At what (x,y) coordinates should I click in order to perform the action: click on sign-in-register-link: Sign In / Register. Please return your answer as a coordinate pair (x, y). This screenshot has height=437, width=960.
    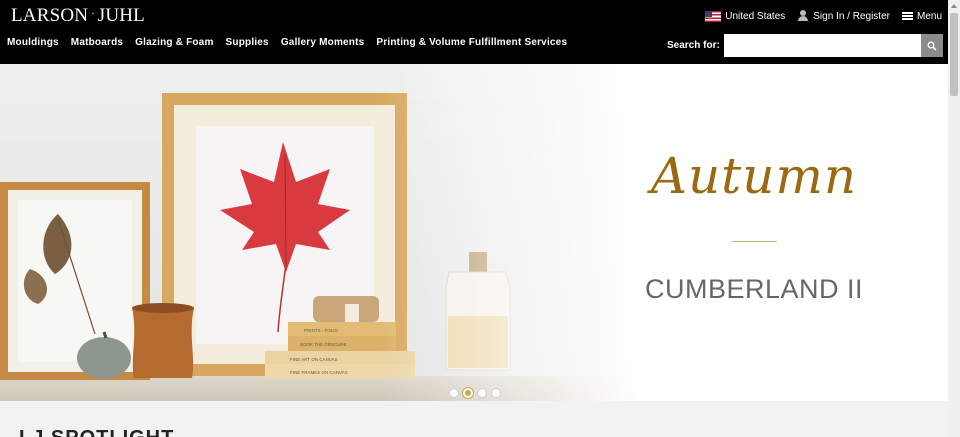
    Looking at the image, I should click on (843, 16).